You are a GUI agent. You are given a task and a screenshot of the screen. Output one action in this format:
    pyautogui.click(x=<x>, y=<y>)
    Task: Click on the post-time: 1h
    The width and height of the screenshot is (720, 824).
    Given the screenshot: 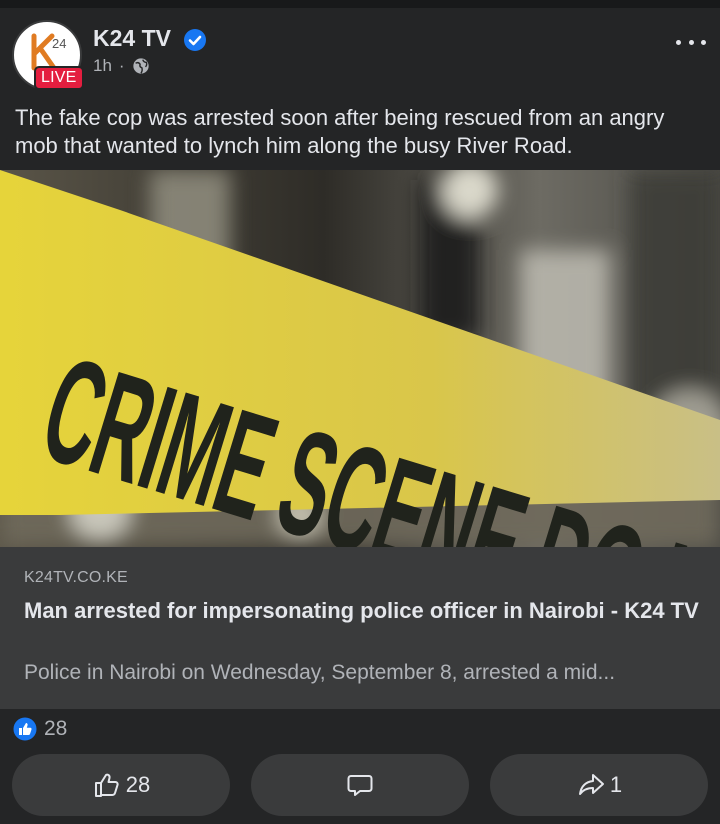 What is the action you would take?
    pyautogui.click(x=102, y=66)
    